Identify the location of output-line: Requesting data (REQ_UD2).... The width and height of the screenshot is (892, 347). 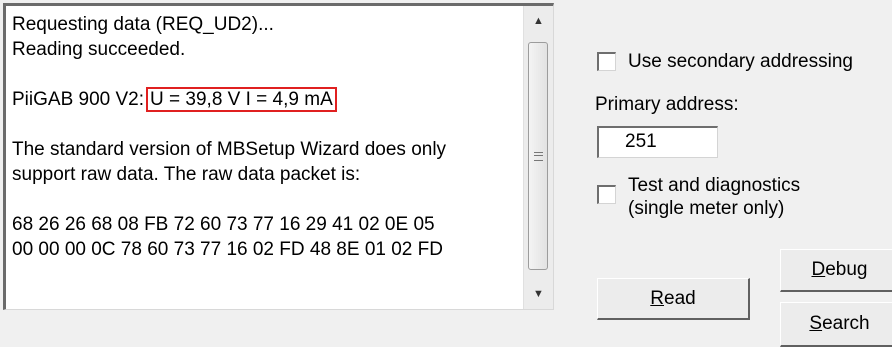
(143, 24).